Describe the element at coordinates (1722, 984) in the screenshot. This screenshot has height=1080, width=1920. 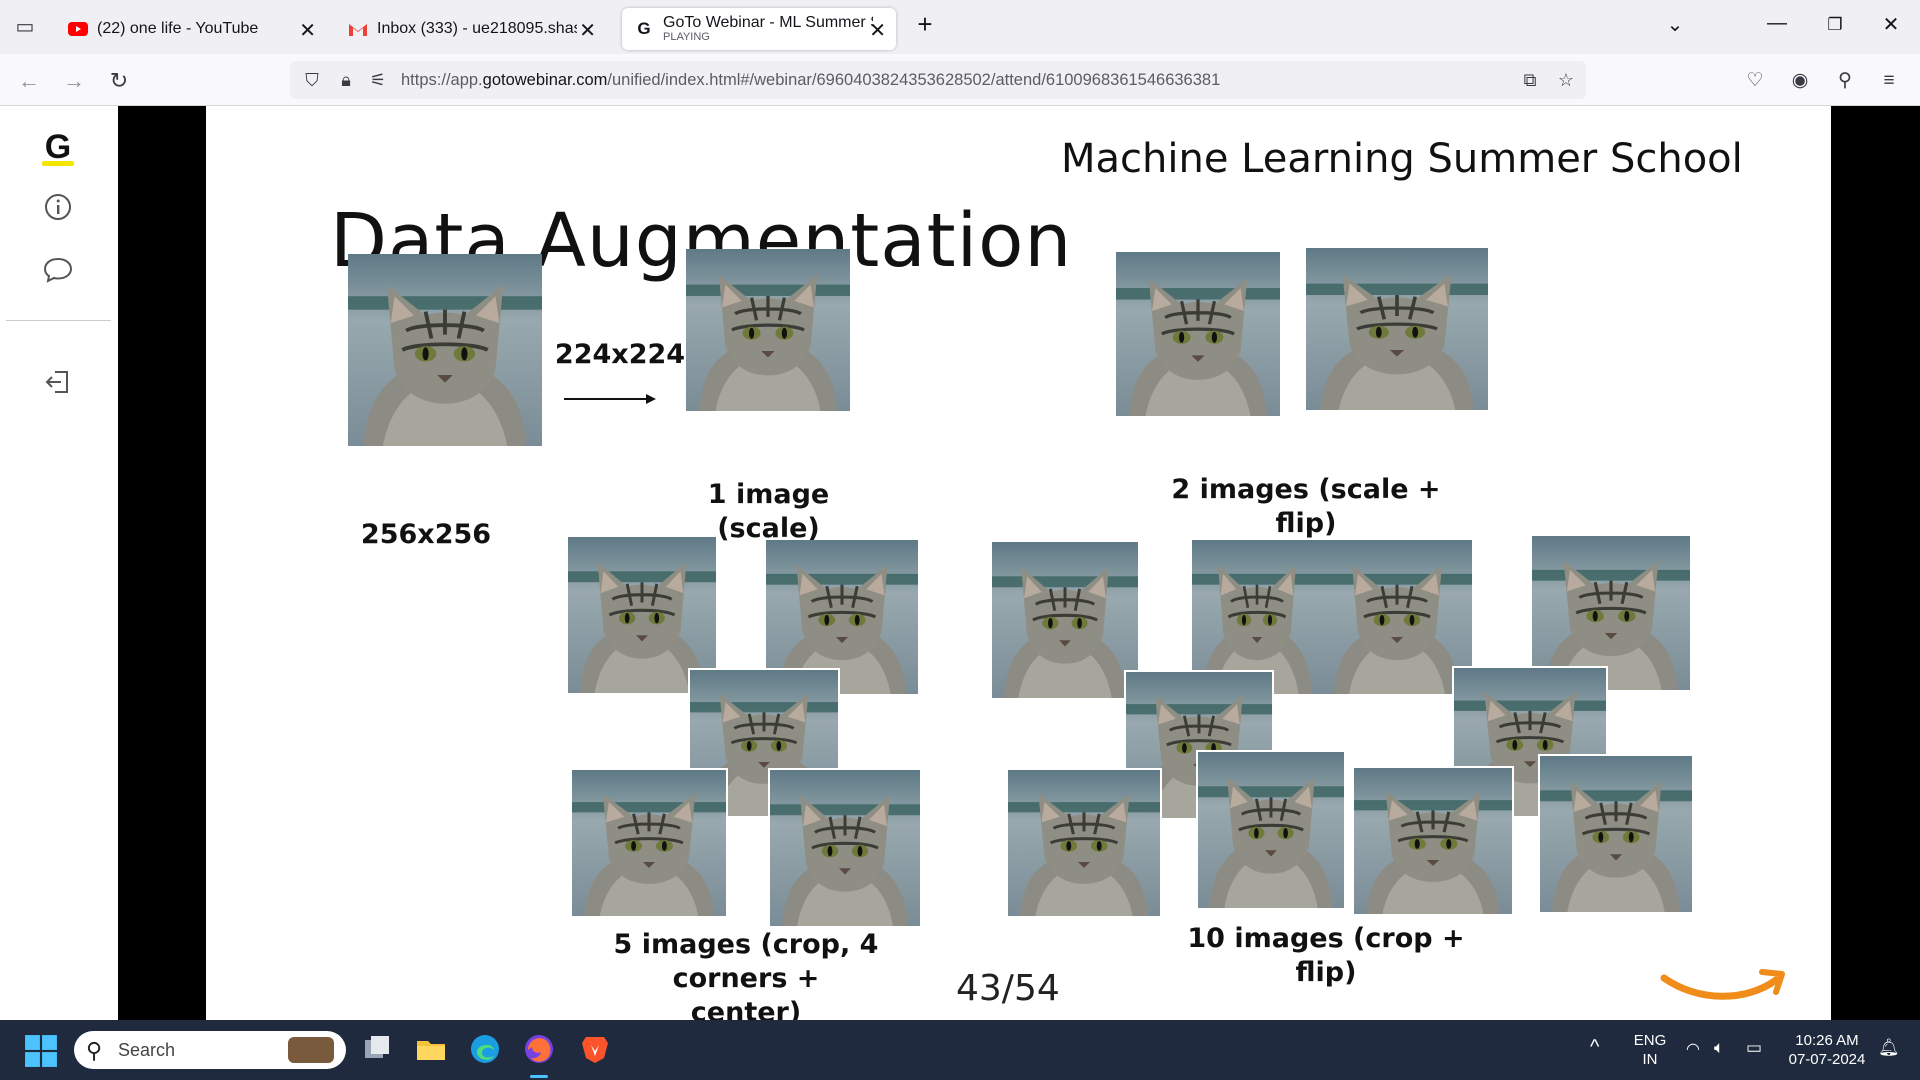
I see `amazon-smile-logo-icon` at that location.